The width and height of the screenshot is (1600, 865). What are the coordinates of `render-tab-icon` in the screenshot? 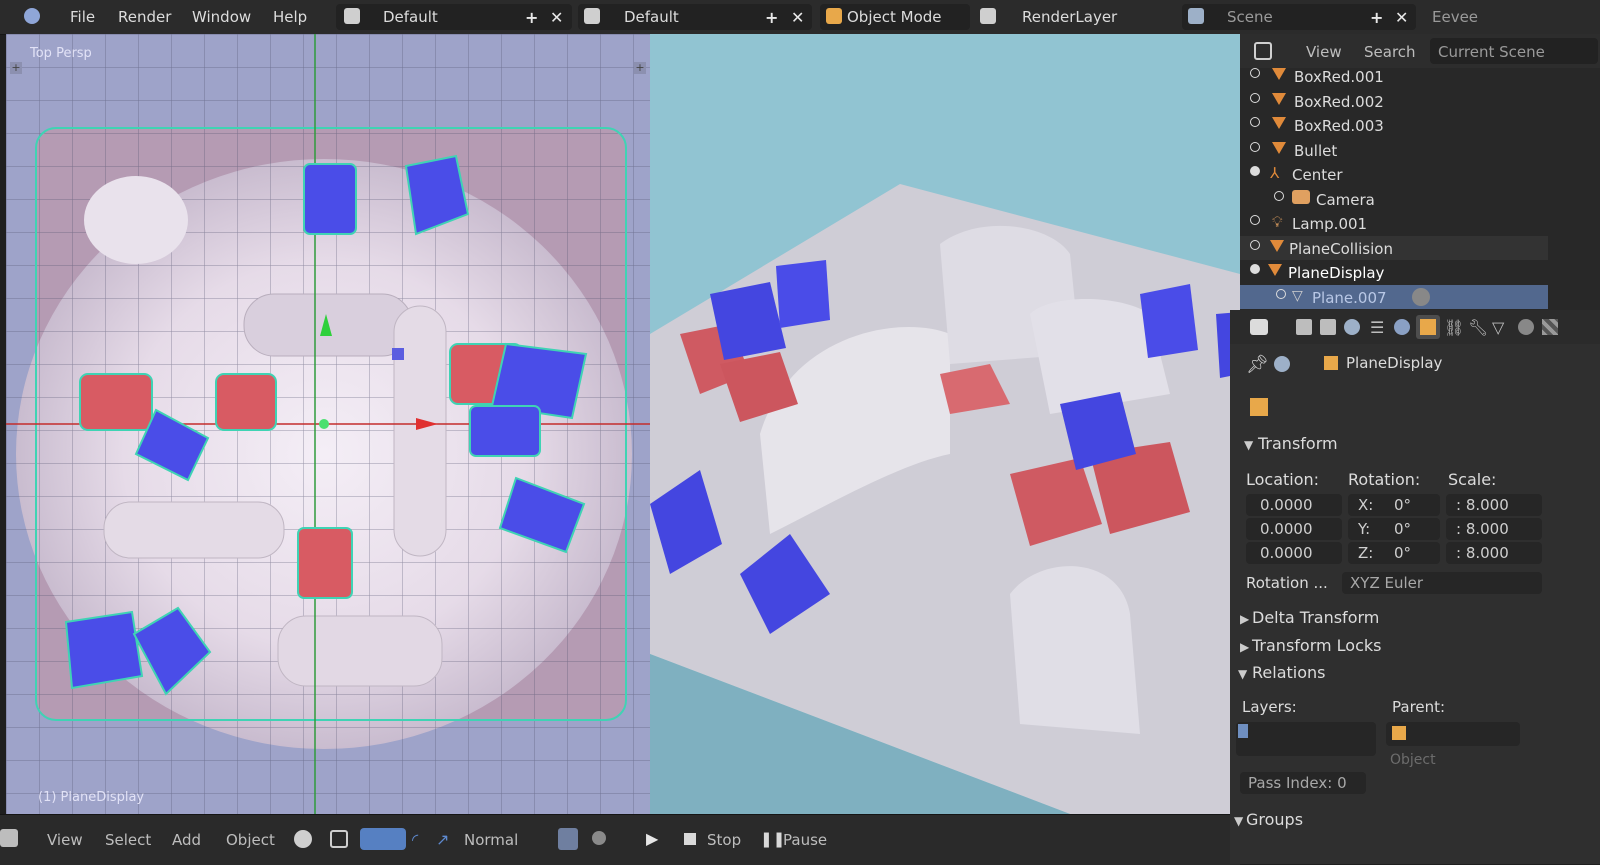 It's located at (1304, 327).